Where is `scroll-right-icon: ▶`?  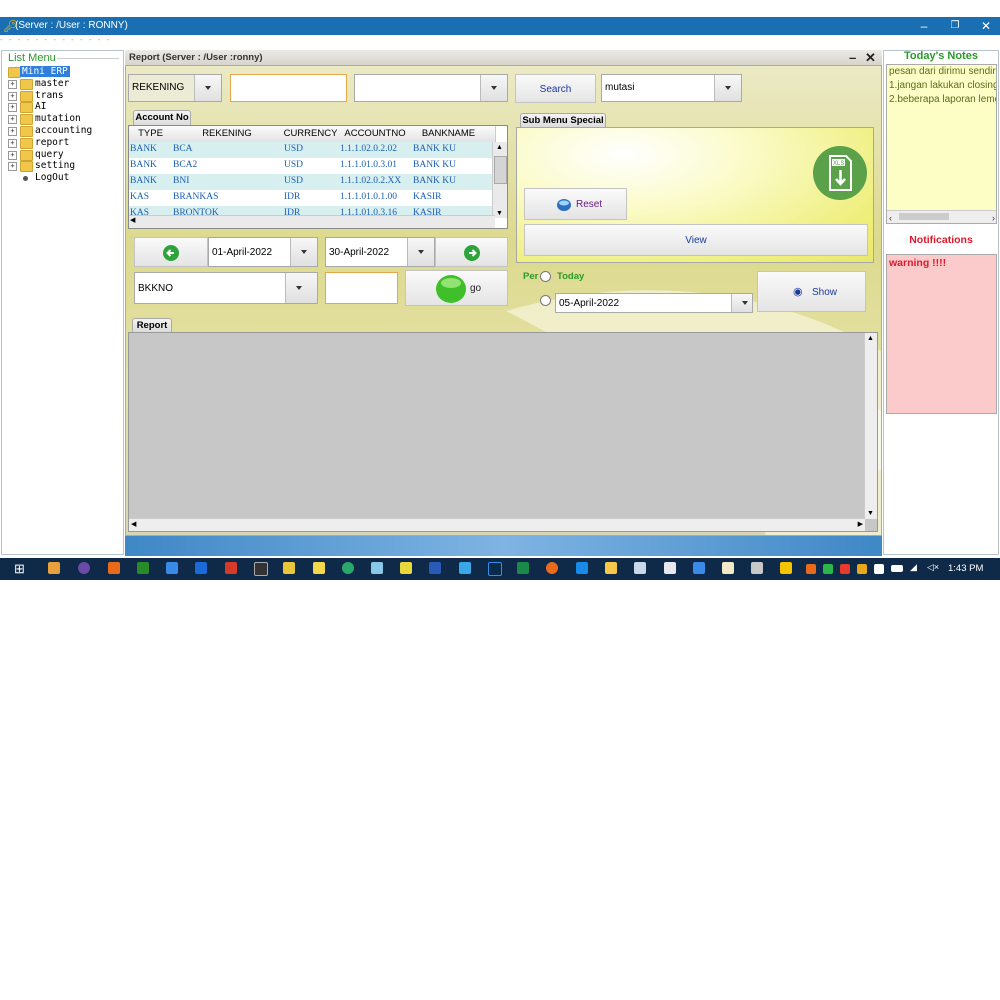
scroll-right-icon: ▶ is located at coordinates (860, 524).